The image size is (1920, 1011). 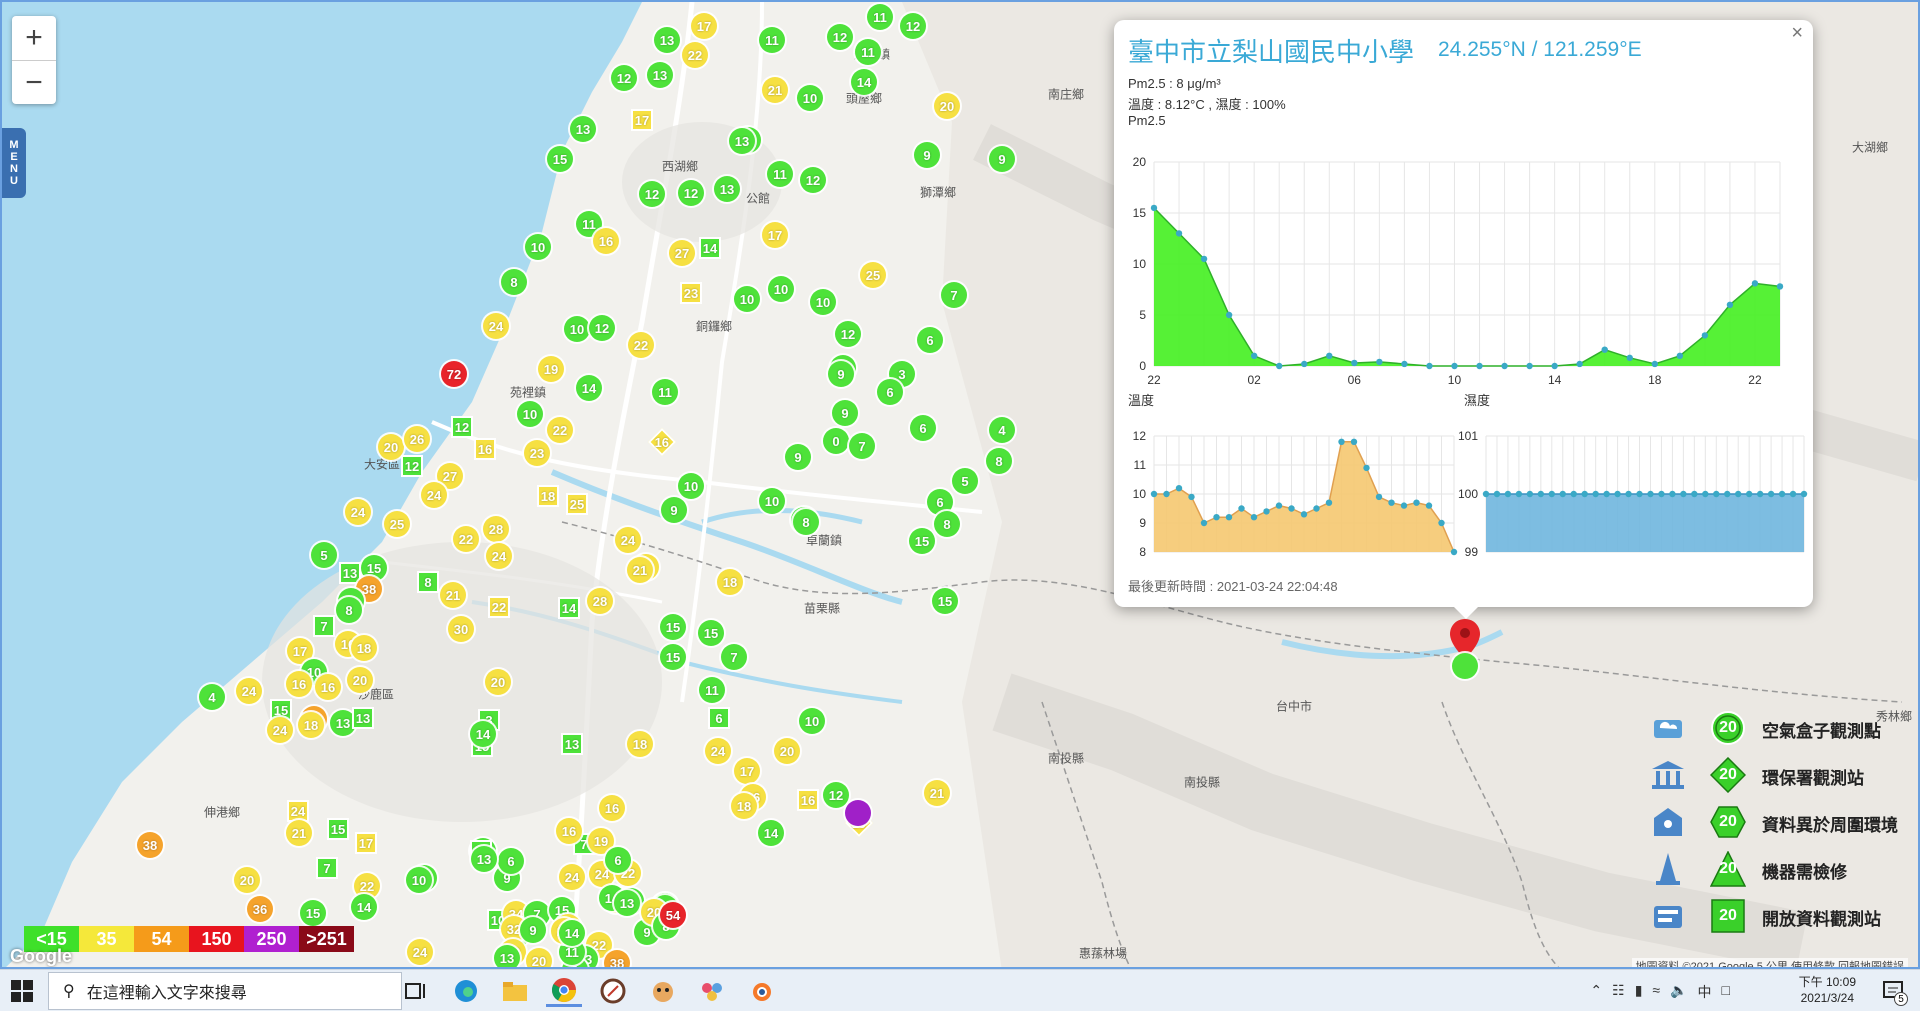 I want to click on molecule-app-icon, so click(x=712, y=991).